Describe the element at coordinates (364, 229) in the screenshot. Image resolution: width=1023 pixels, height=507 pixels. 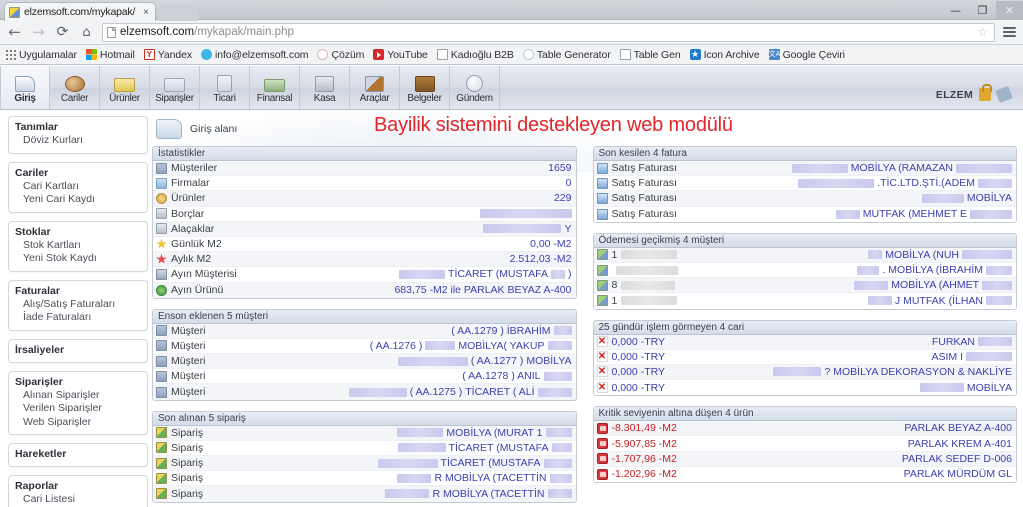
I see `table-row: Alaçaklar Y` at that location.